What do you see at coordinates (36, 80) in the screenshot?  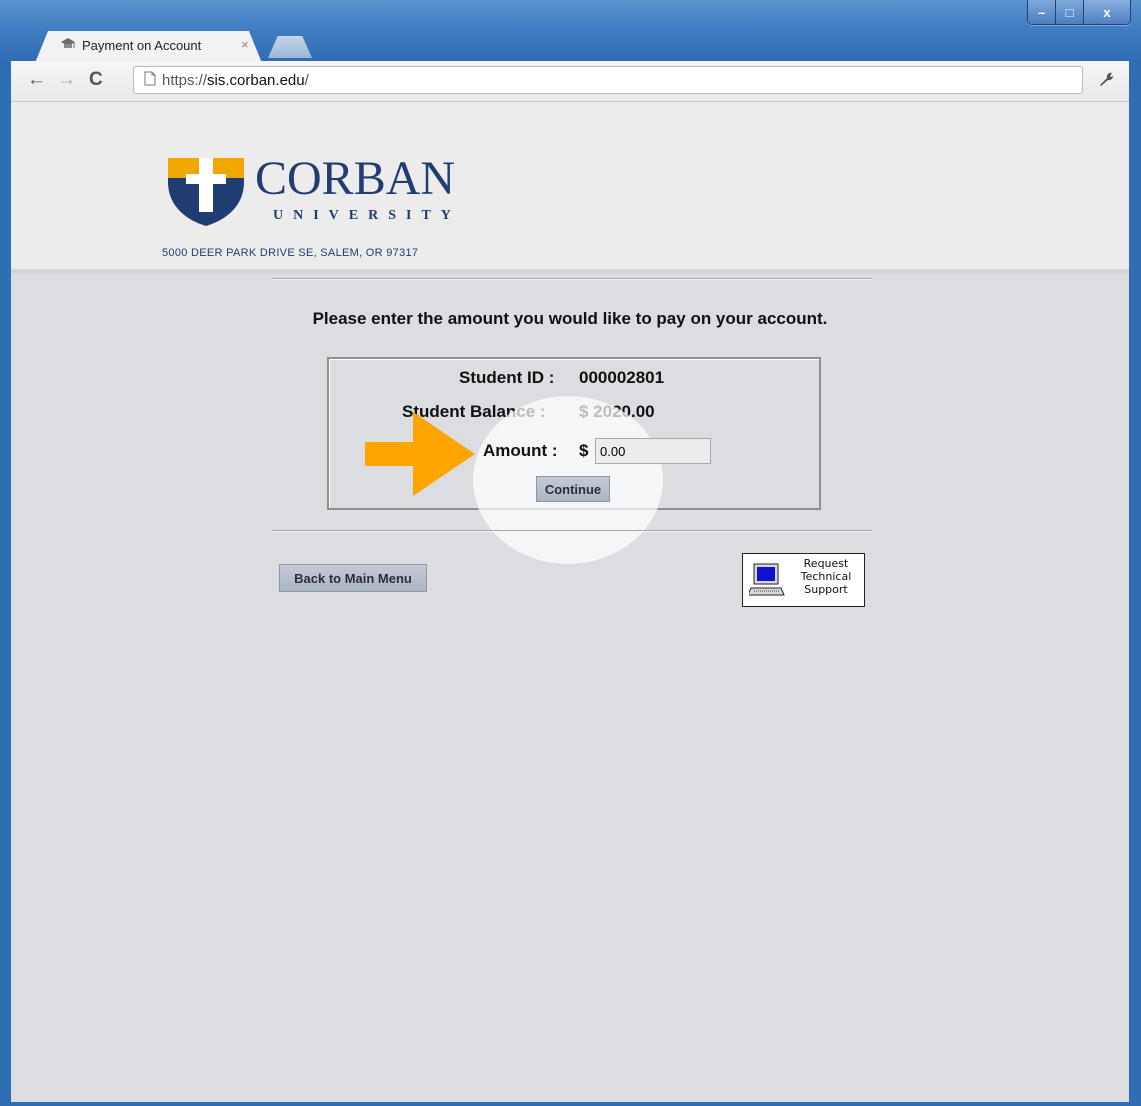 I see `back-arrow-icon: ←` at bounding box center [36, 80].